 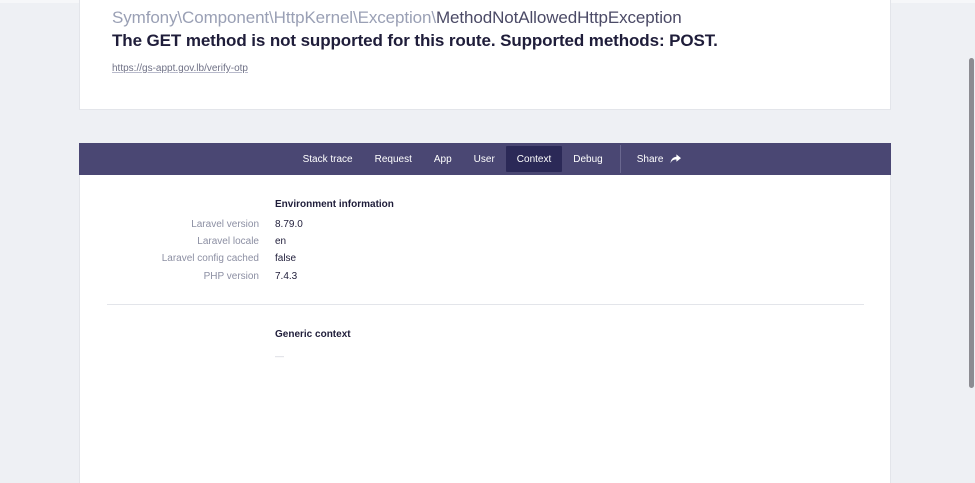 I want to click on env-key: Laravel config cached, so click(x=210, y=258).